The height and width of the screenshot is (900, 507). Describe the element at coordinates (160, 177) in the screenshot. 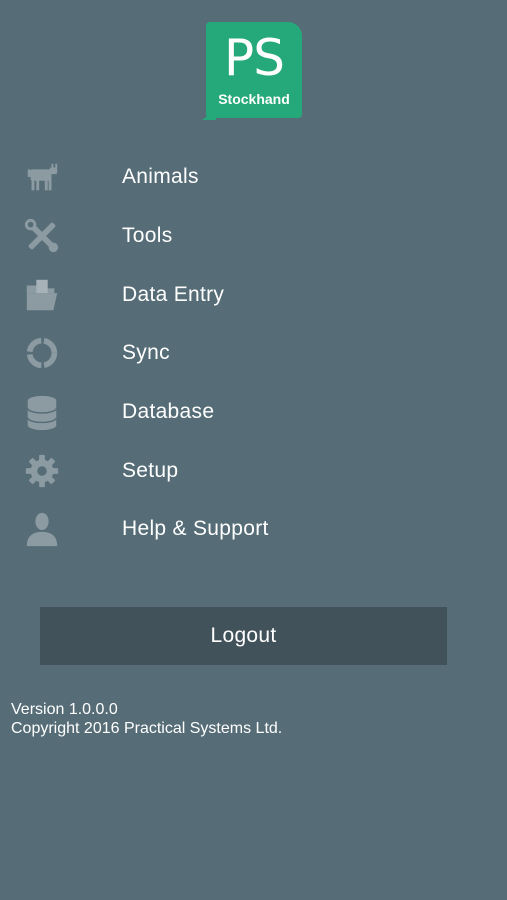

I see `menu-item-label: Animals` at that location.